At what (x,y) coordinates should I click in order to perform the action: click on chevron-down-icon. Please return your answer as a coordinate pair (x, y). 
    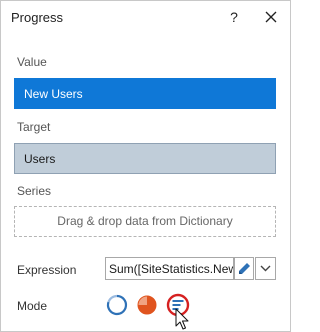
    Looking at the image, I should click on (265, 268).